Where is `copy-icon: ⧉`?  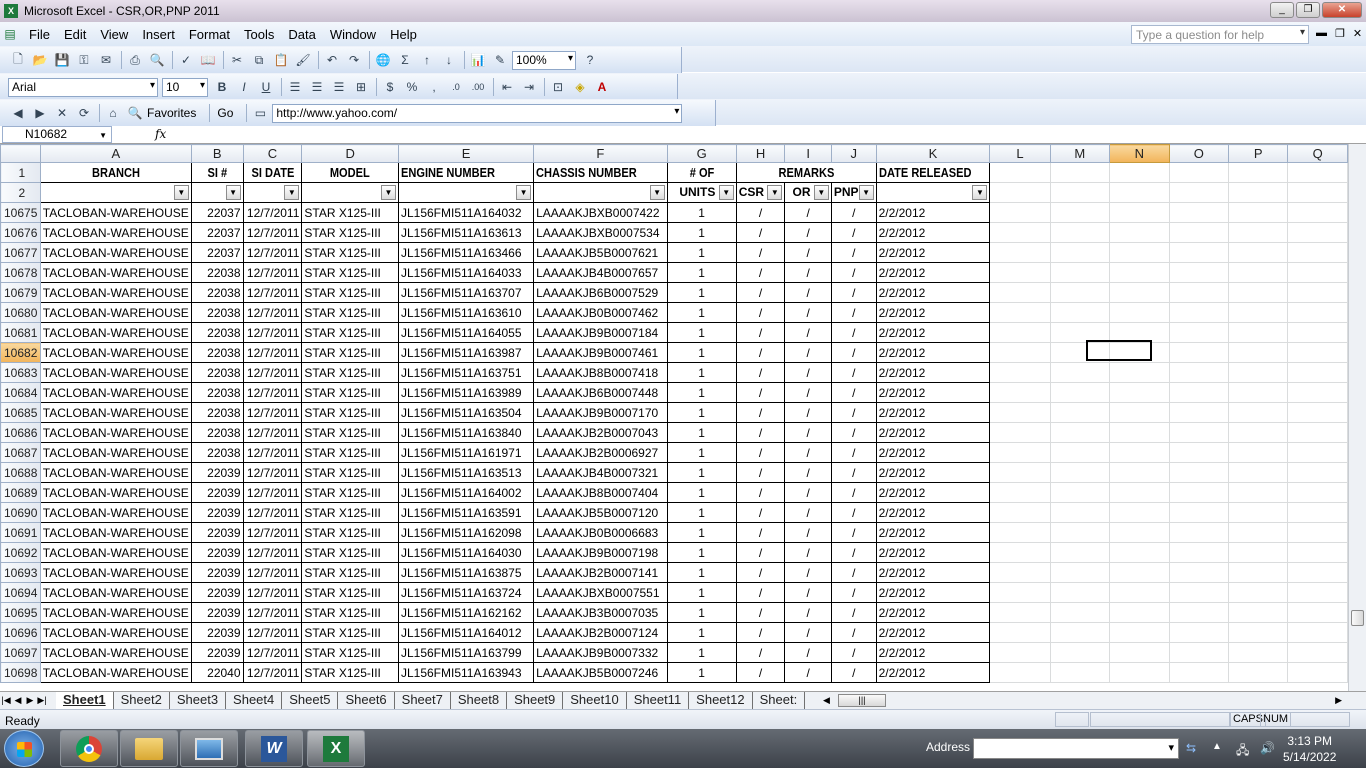
copy-icon: ⧉ is located at coordinates (259, 60).